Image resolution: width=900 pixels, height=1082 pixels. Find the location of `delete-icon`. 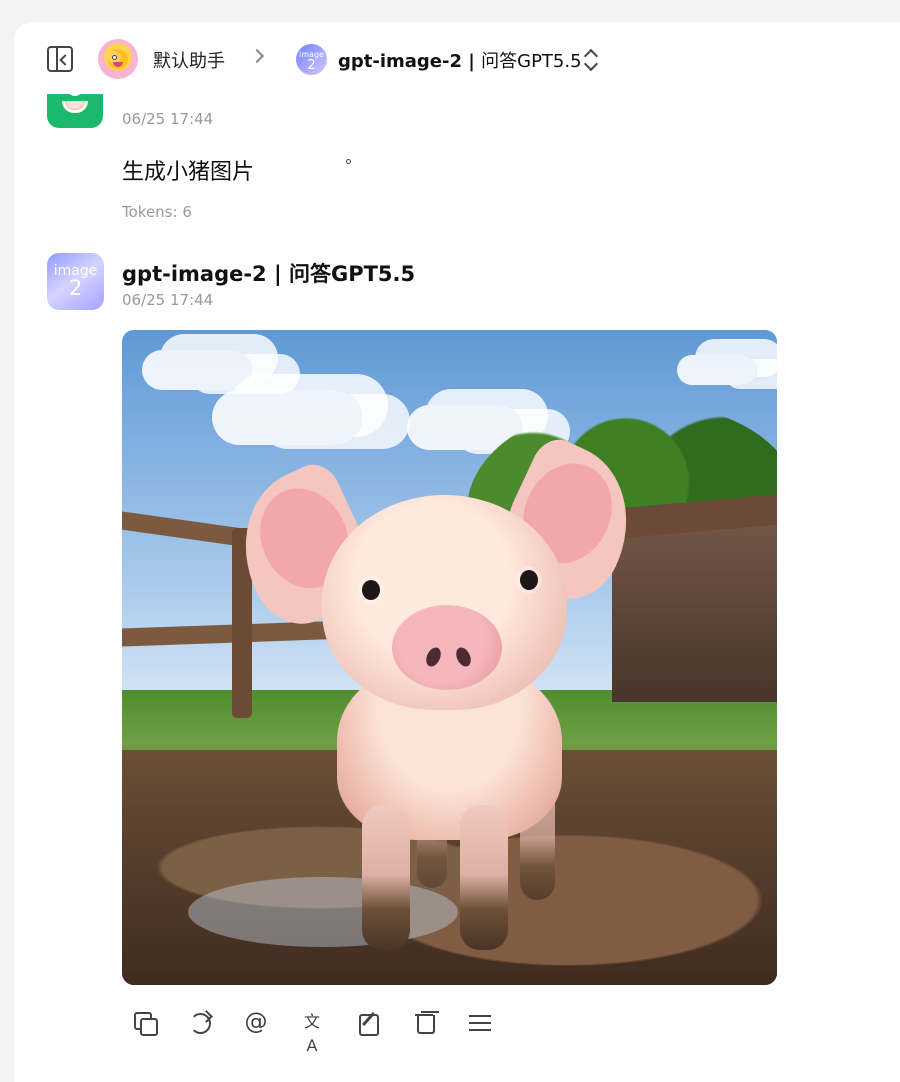

delete-icon is located at coordinates (424, 1022).